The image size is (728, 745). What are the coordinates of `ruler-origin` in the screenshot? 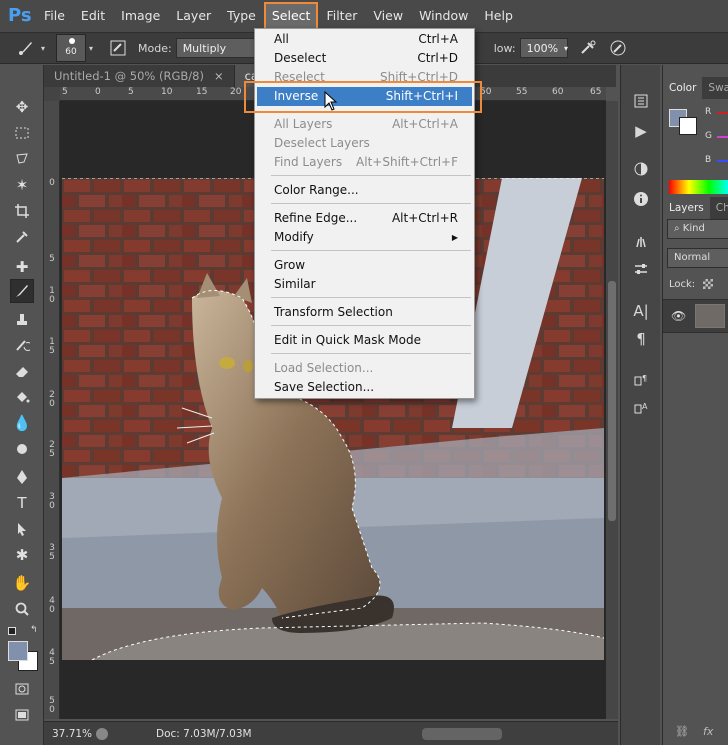 It's located at (52, 94).